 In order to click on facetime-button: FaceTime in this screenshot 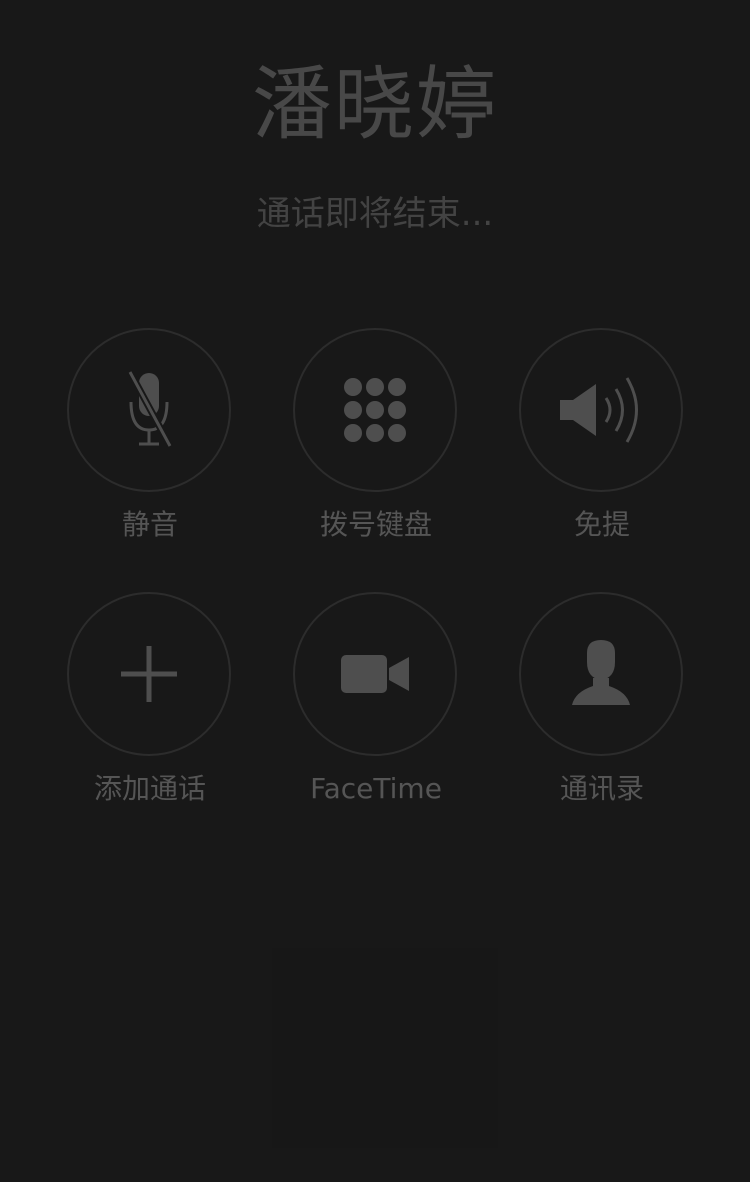, I will do `click(376, 712)`.